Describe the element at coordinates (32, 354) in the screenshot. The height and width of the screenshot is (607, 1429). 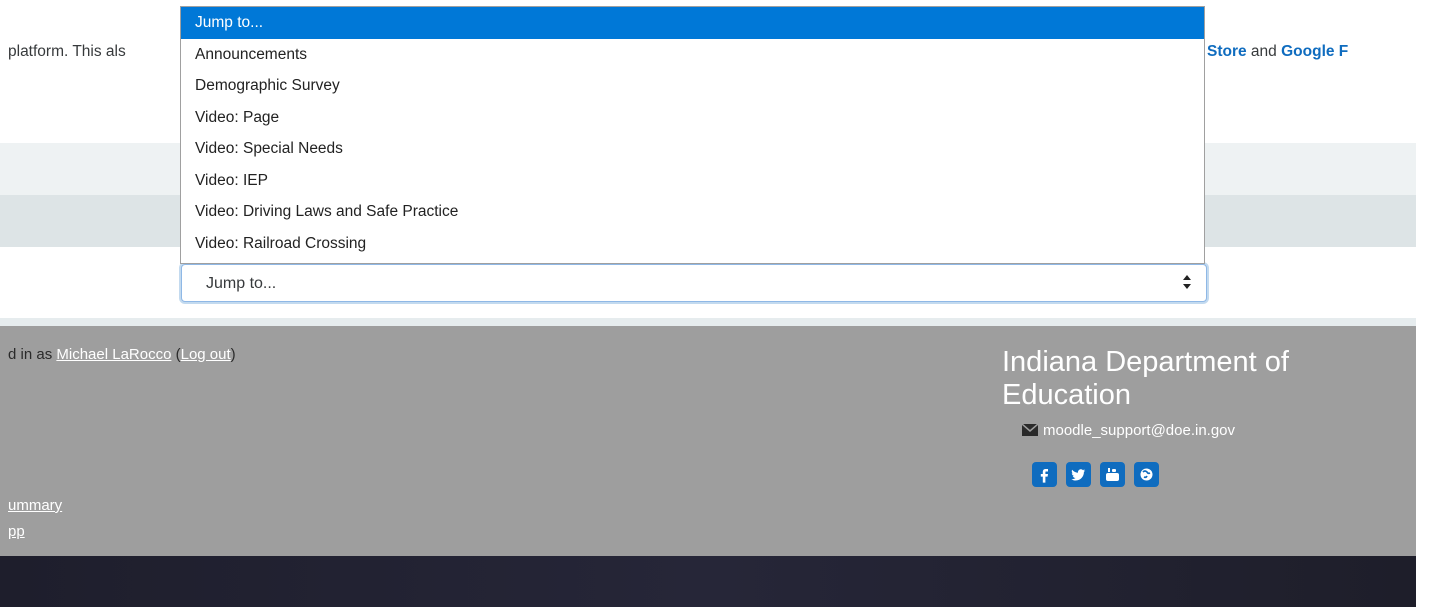
I see `login-prefix: d in as` at that location.